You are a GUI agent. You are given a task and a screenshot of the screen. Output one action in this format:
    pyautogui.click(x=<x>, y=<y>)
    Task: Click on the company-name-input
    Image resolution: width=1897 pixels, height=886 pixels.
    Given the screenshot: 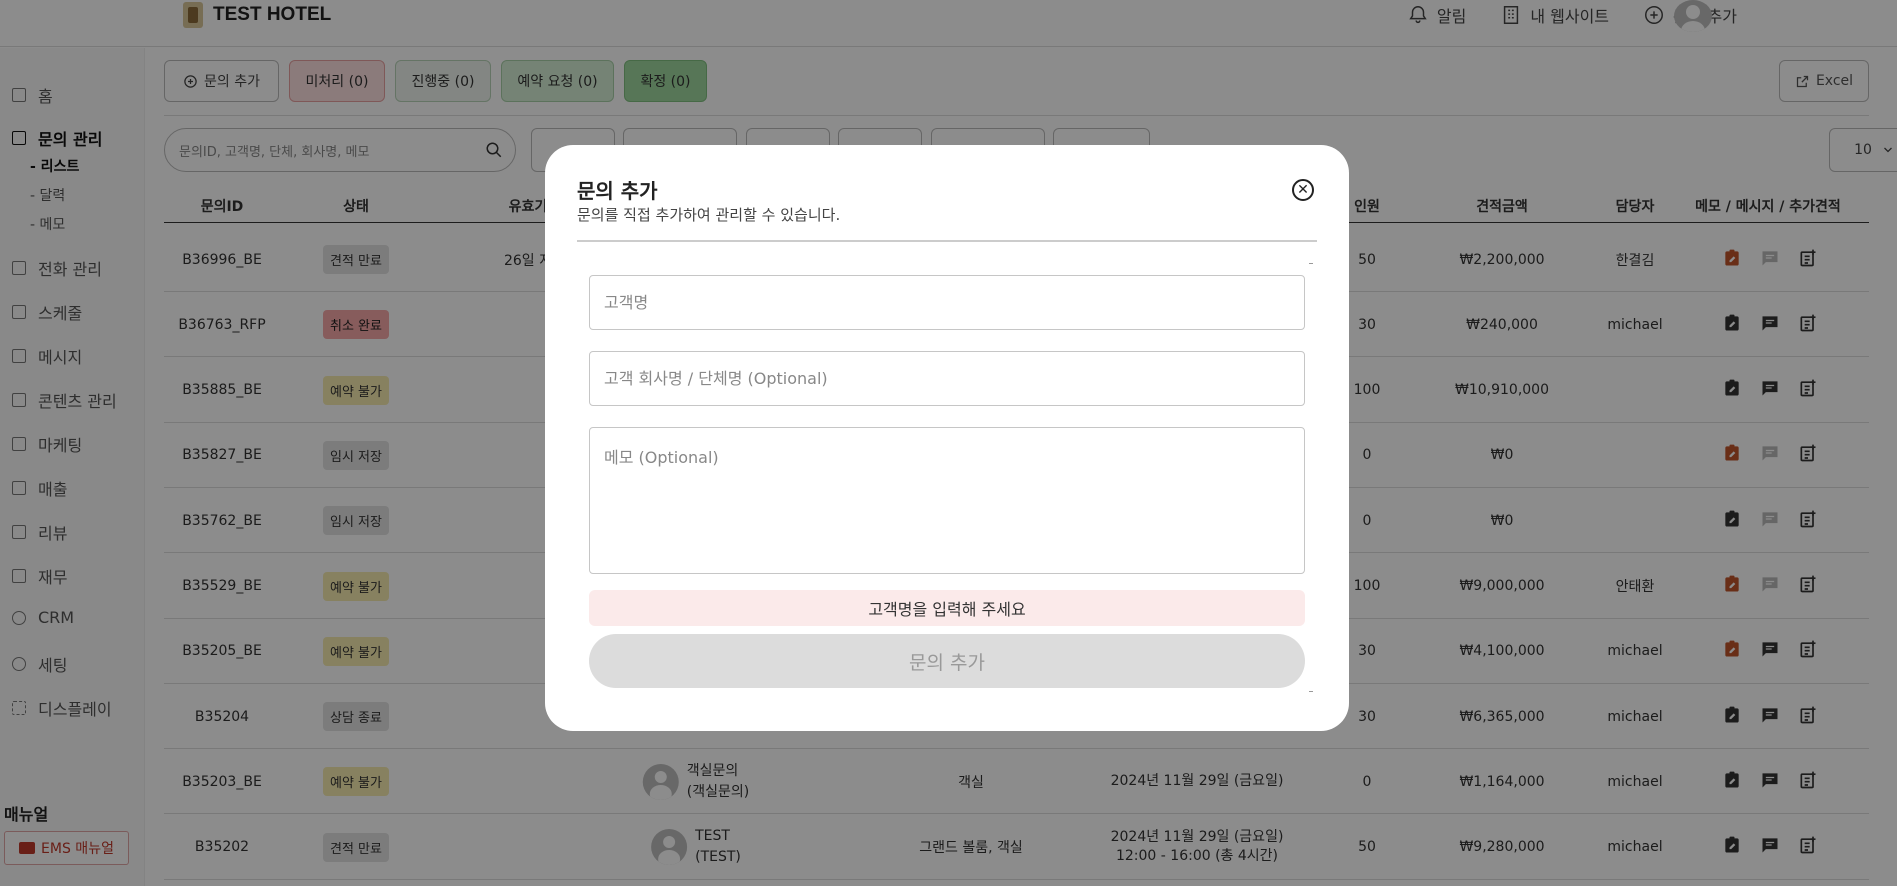 What is the action you would take?
    pyautogui.click(x=947, y=378)
    